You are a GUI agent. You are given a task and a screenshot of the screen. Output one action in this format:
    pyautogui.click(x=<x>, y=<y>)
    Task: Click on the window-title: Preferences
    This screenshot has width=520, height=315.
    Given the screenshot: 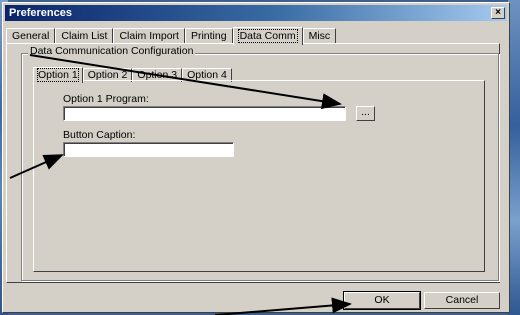 What is the action you would take?
    pyautogui.click(x=40, y=13)
    